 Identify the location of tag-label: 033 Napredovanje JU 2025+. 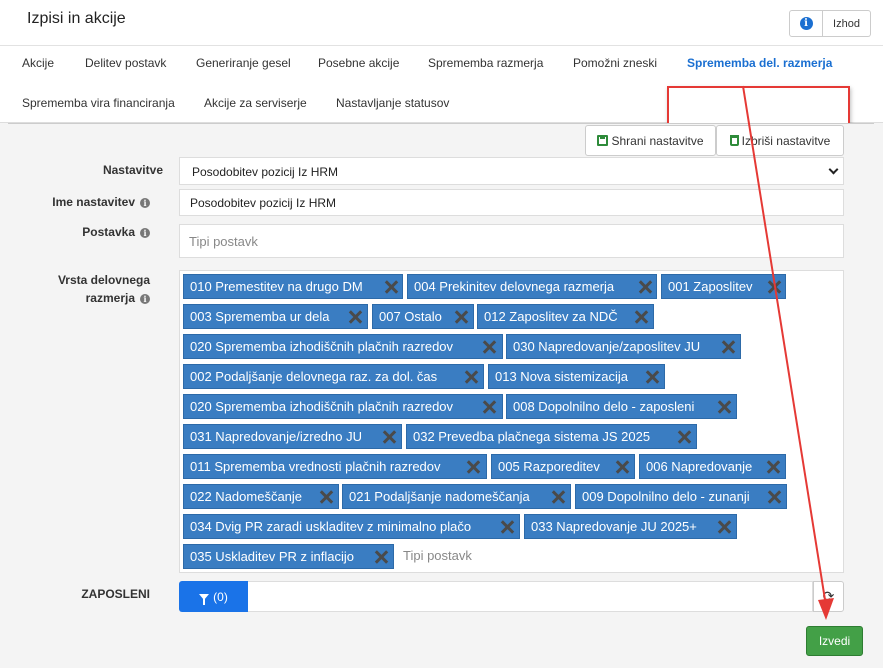
(614, 526).